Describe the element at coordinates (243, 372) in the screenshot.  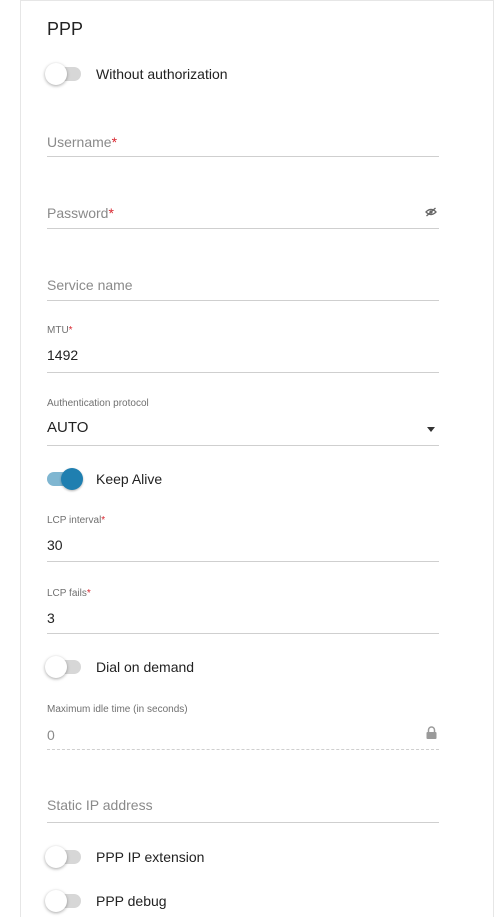
I see `mtu-underline` at that location.